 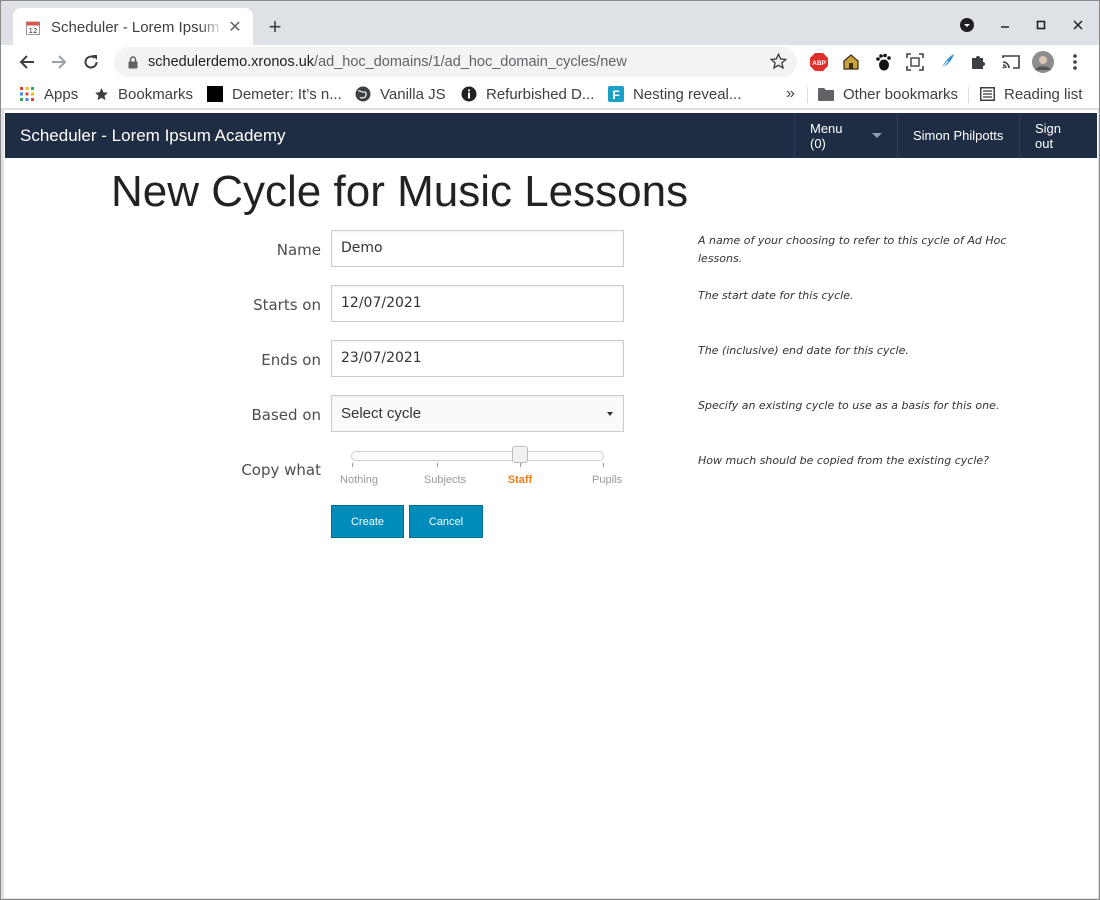 I want to click on reading-list-icon, so click(x=987, y=94).